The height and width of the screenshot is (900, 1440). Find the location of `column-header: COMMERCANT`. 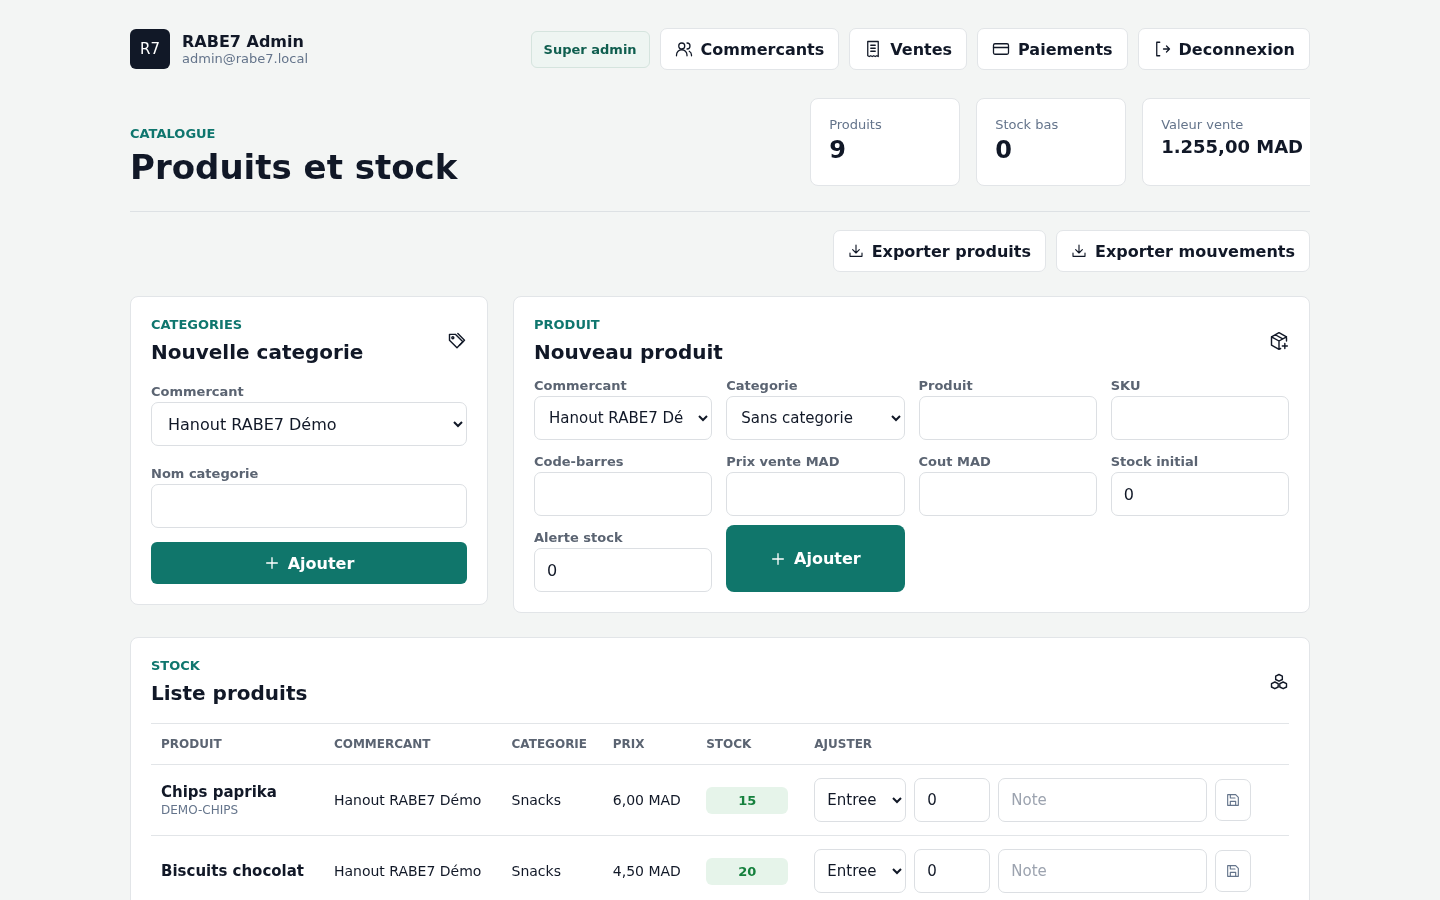

column-header: COMMERCANT is located at coordinates (412, 744).